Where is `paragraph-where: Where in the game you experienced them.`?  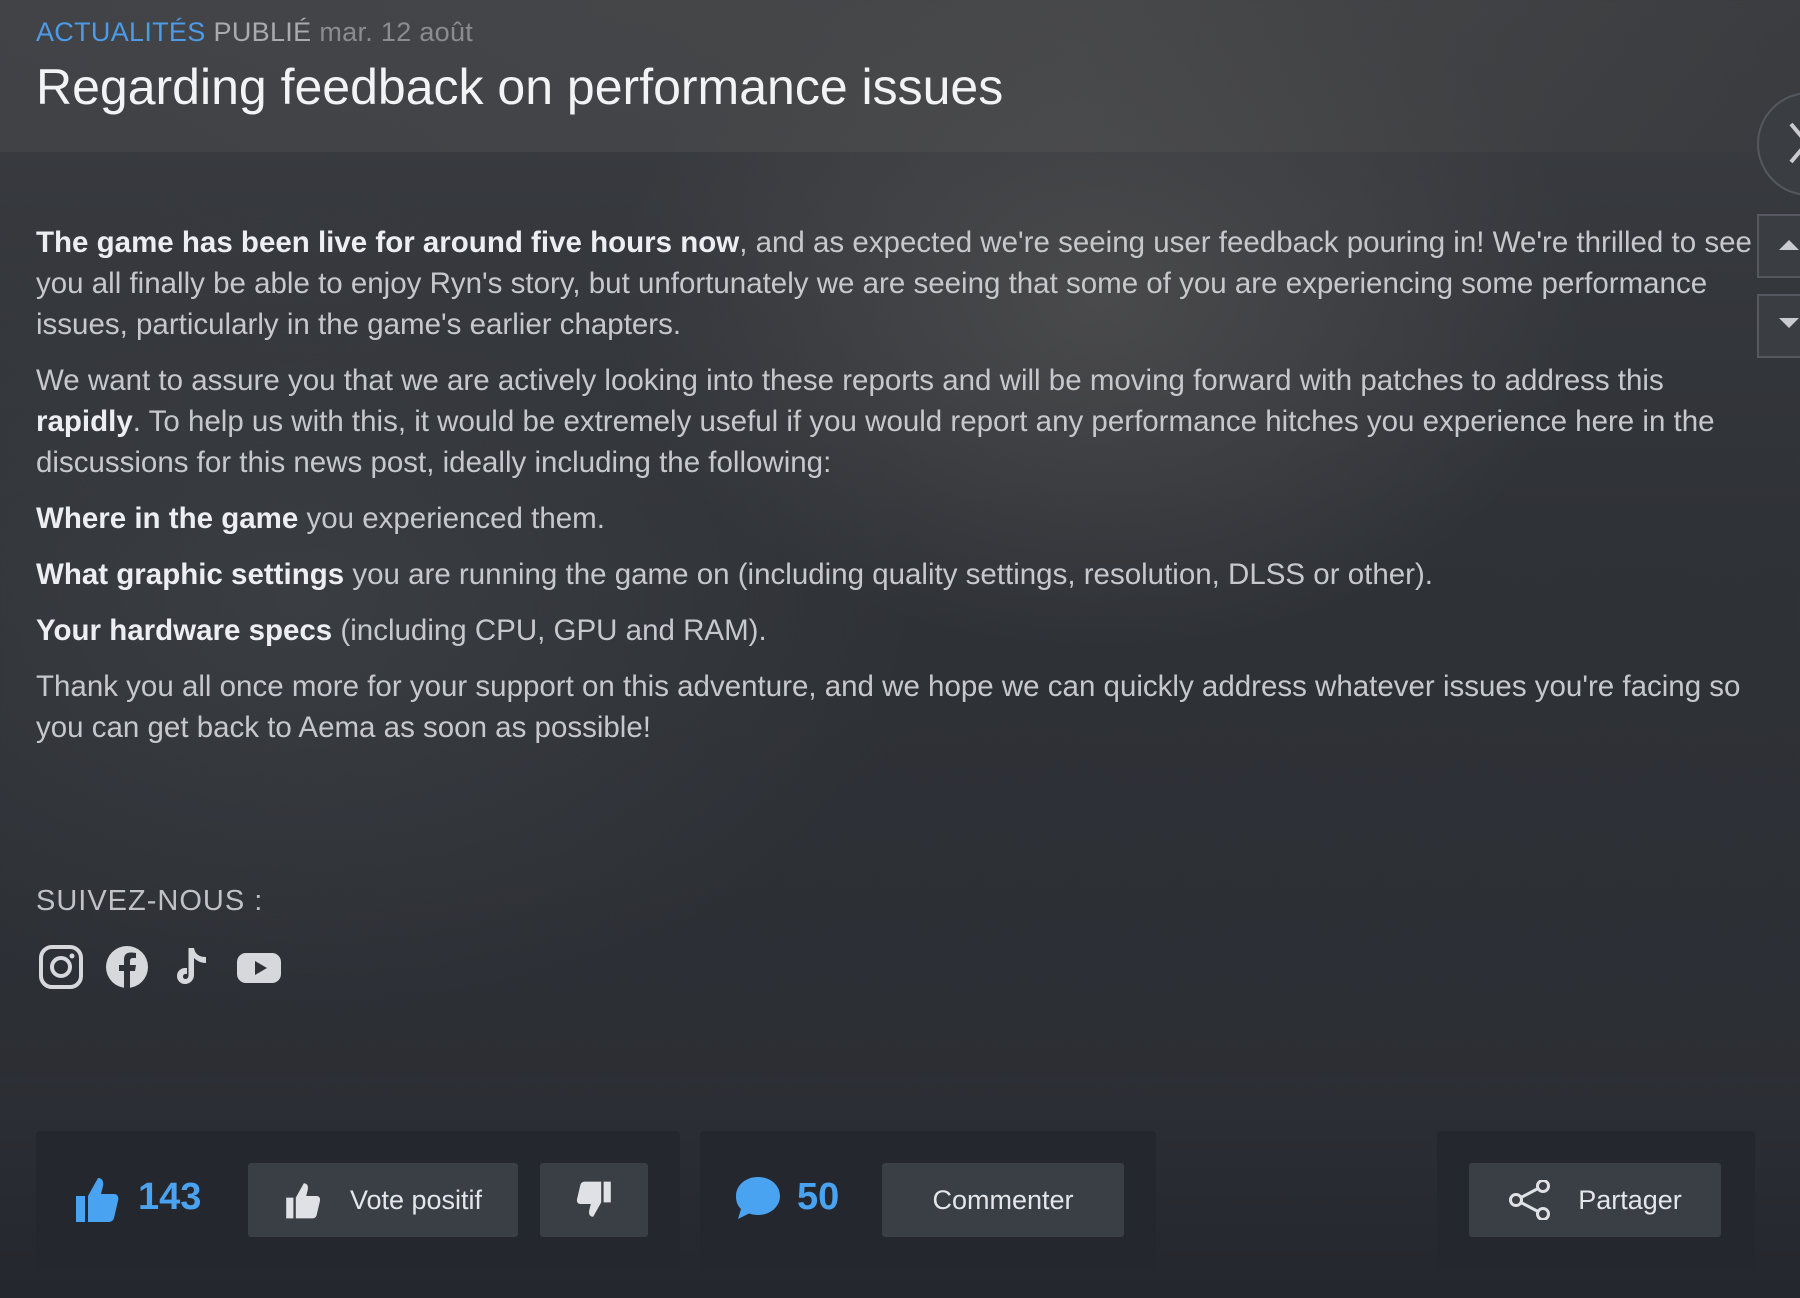 paragraph-where: Where in the game you experienced them. is located at coordinates (320, 518).